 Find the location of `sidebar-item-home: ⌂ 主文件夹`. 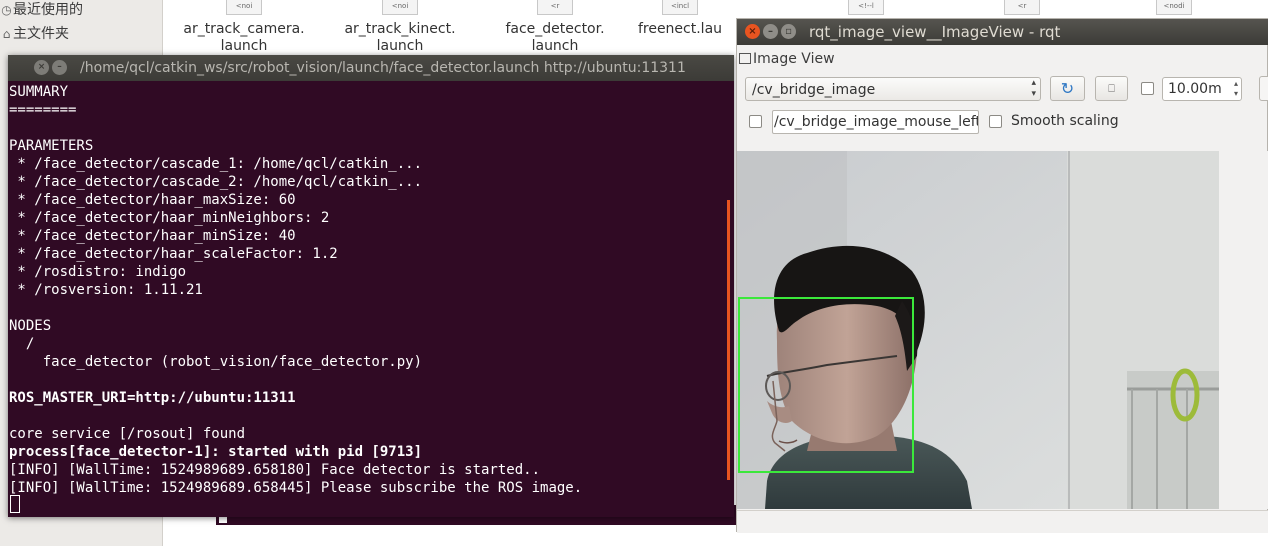

sidebar-item-home: ⌂ 主文件夹 is located at coordinates (34, 34).